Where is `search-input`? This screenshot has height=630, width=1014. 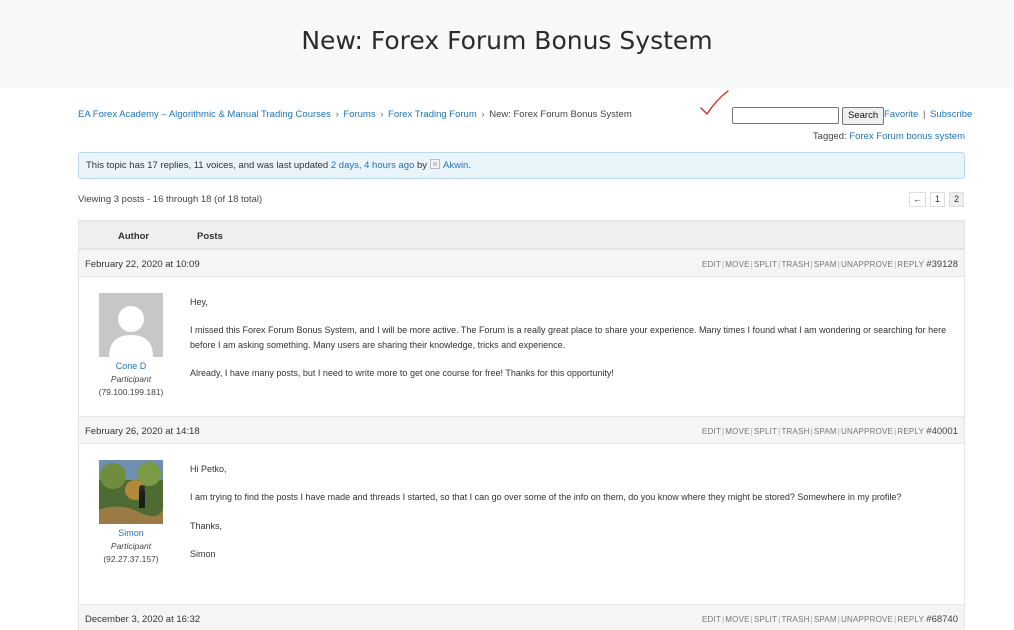 search-input is located at coordinates (785, 115).